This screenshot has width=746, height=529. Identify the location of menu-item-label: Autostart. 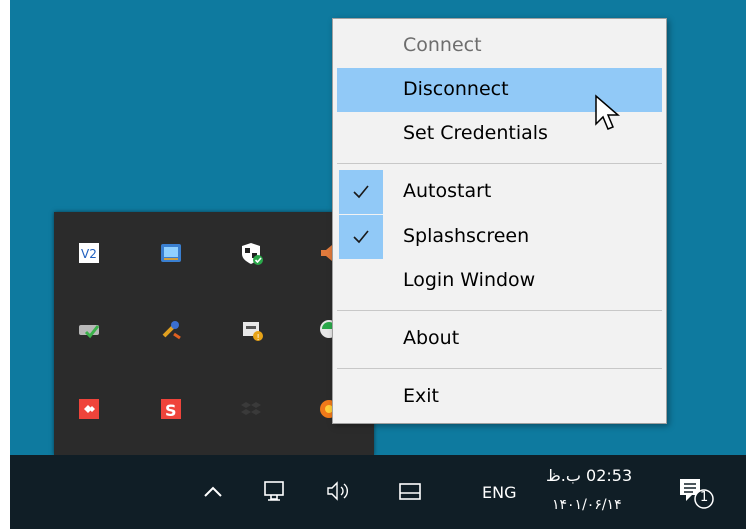
(447, 191).